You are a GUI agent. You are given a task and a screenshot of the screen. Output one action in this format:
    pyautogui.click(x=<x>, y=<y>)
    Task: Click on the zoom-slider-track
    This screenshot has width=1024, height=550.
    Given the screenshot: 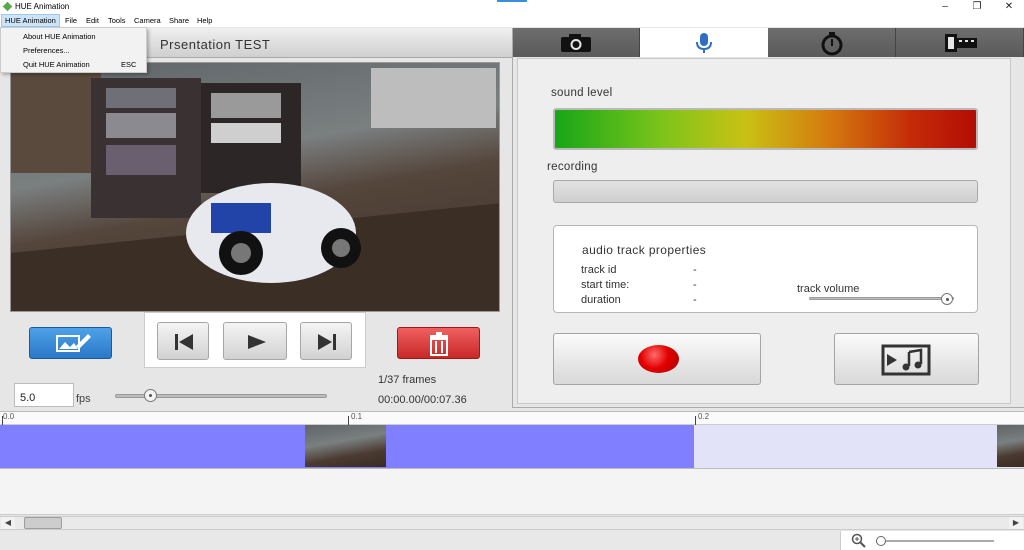 What is the action you would take?
    pyautogui.click(x=935, y=541)
    